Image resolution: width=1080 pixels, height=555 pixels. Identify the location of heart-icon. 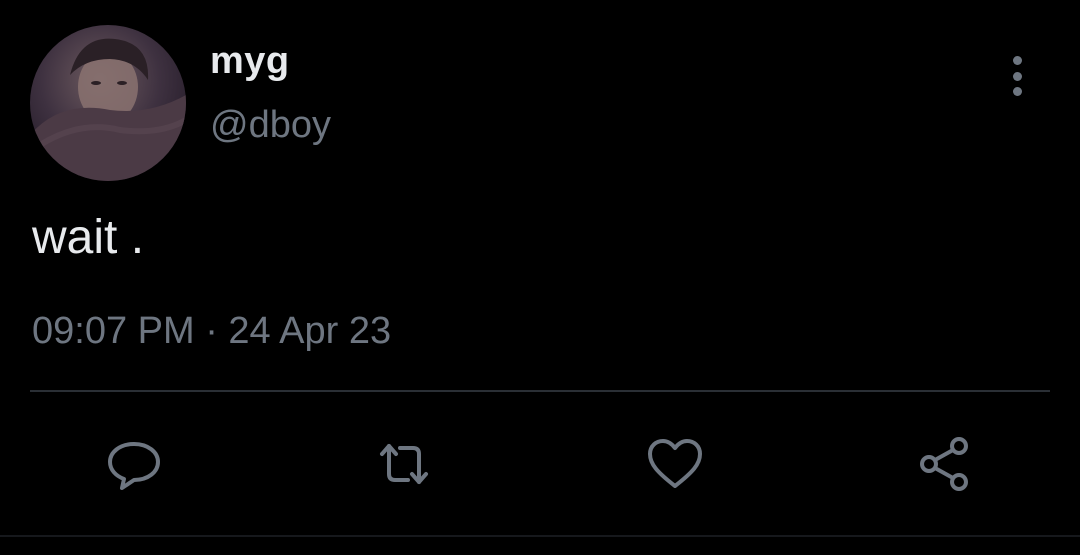
(675, 463).